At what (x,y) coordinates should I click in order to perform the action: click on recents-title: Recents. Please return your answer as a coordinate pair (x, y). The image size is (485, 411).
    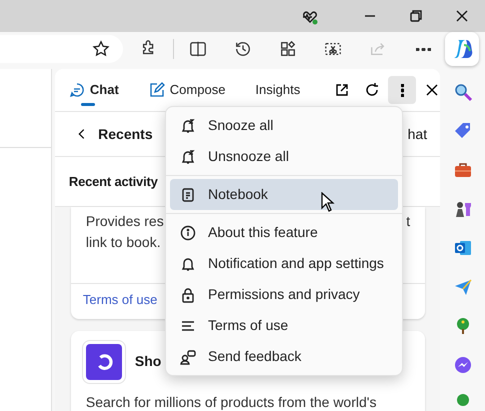
    Looking at the image, I should click on (125, 134).